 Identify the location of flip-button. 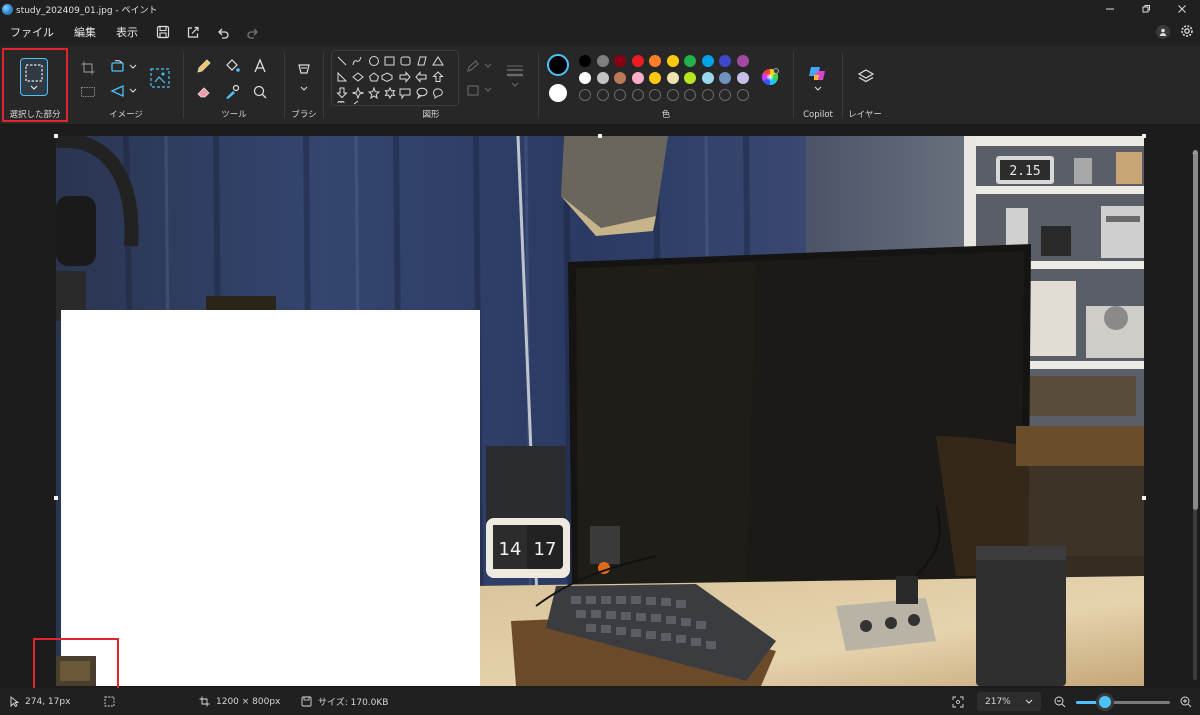
(123, 91).